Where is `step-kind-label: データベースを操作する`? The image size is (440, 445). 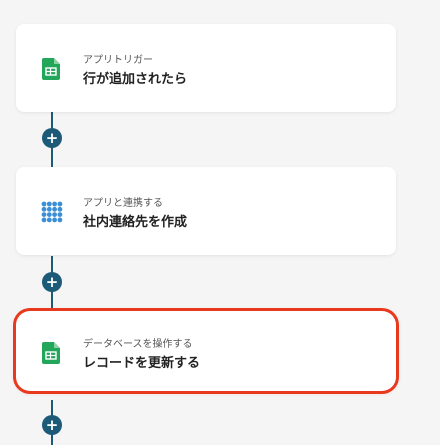 step-kind-label: データベースを操作する is located at coordinates (138, 344).